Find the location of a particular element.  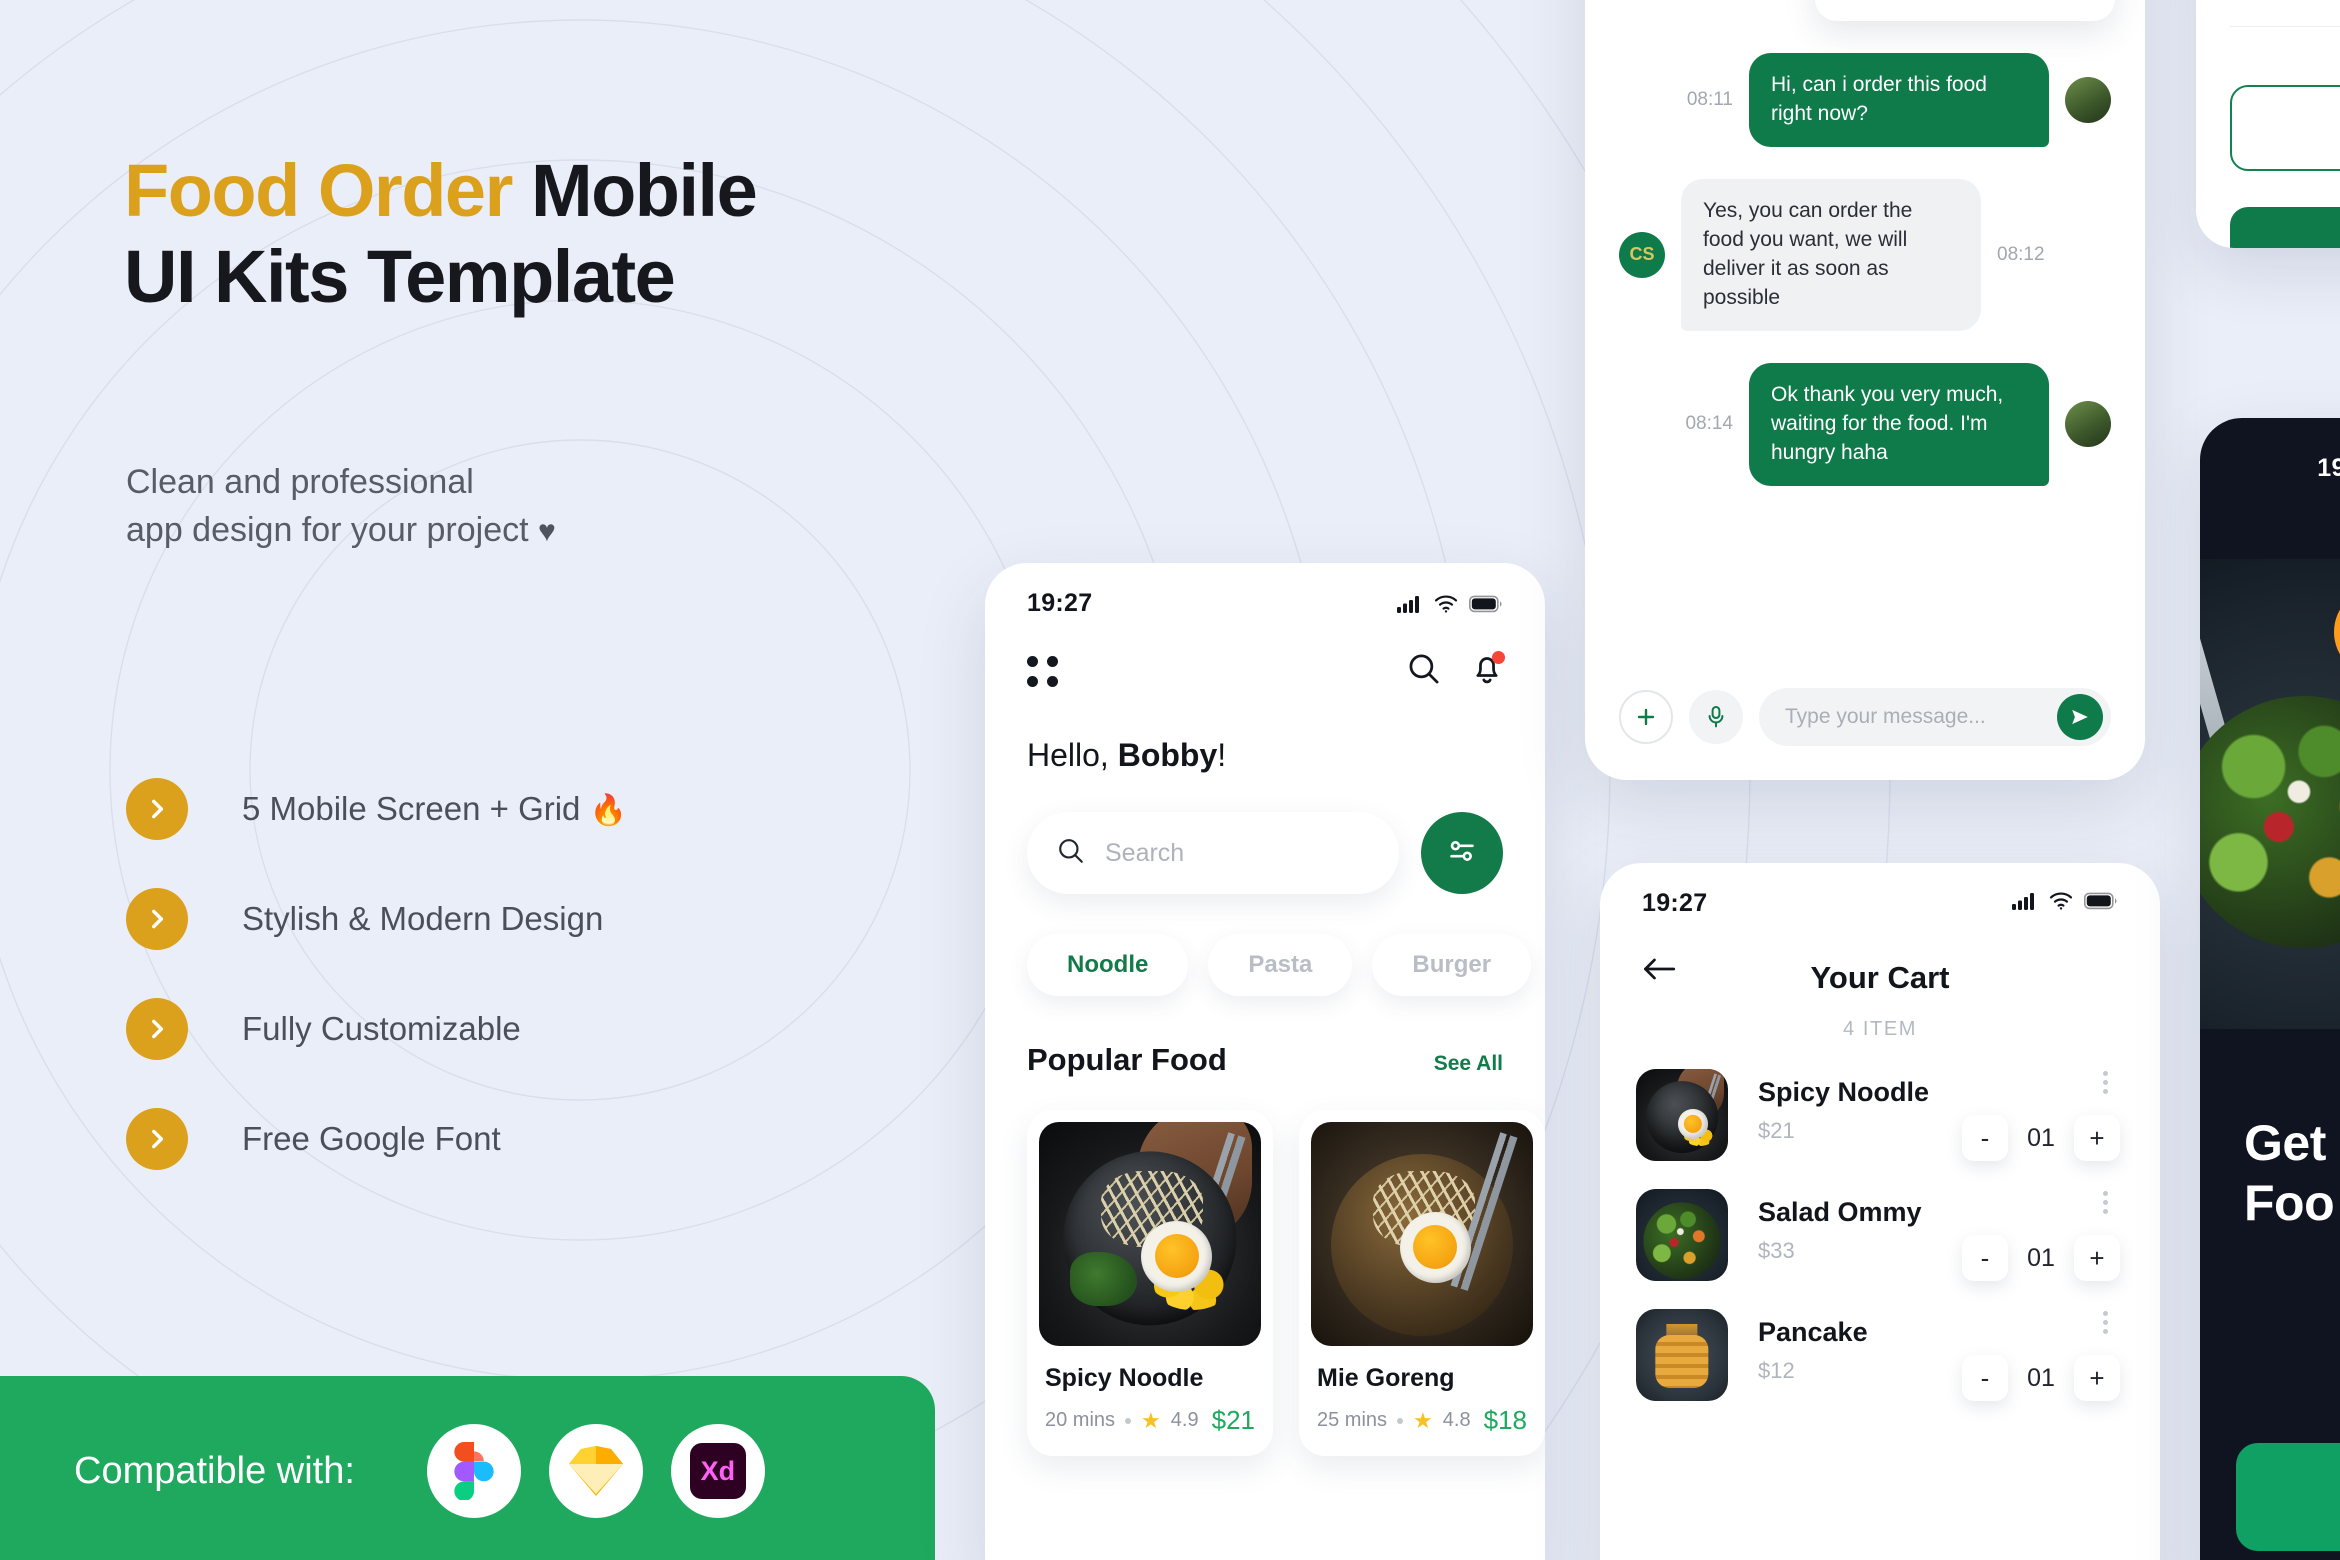

page-title: Food Order Mobile UI Kits Template is located at coordinates (441, 234).